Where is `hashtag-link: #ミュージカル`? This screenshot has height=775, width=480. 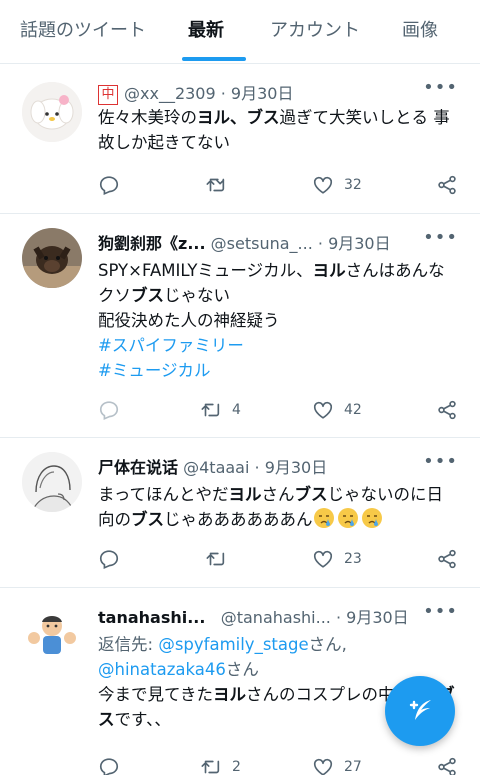
hashtag-link: #ミュージカル is located at coordinates (278, 370).